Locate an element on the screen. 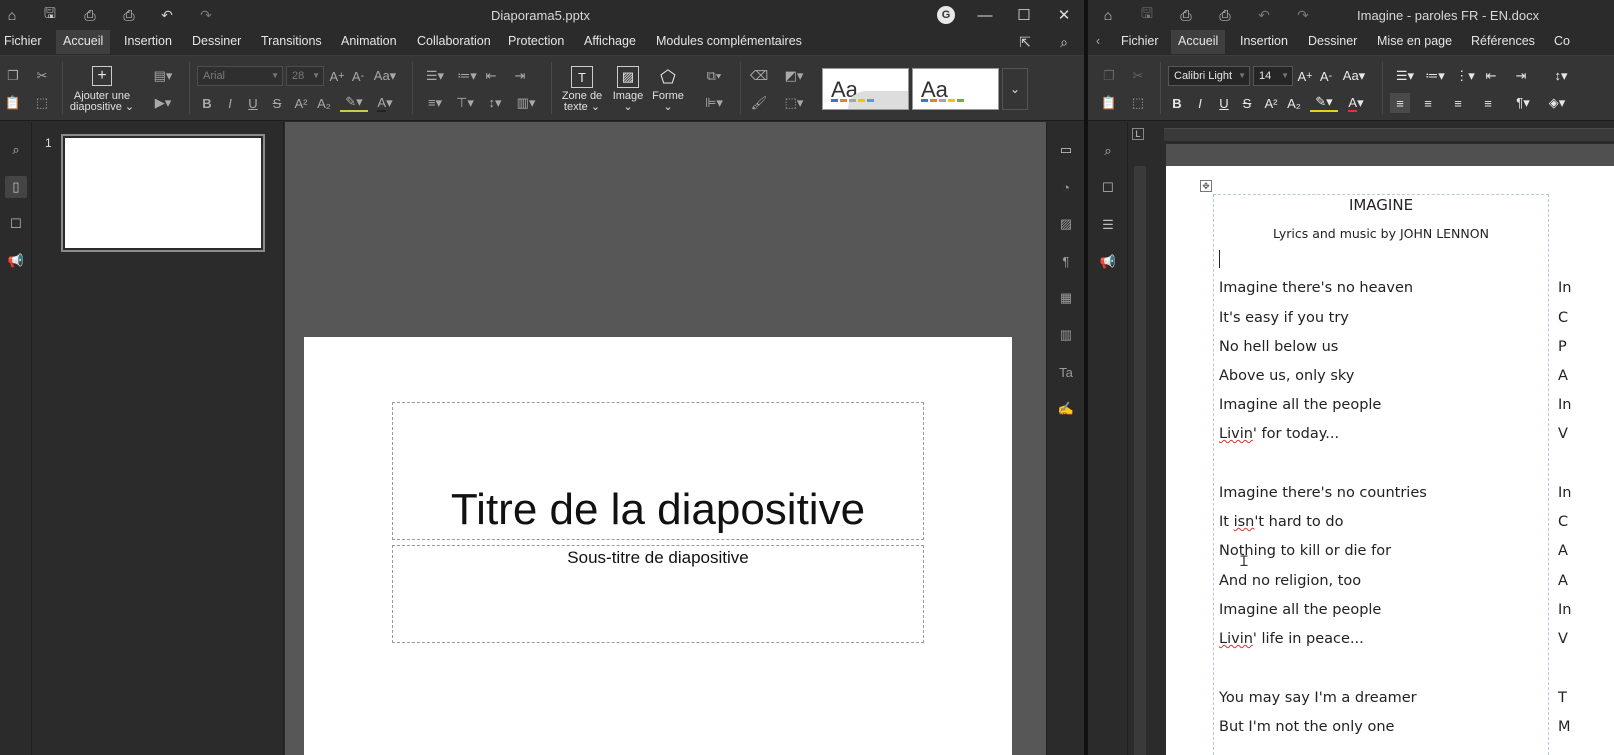 This screenshot has height=755, width=1614. align-right-icon: ≡ is located at coordinates (1458, 103).